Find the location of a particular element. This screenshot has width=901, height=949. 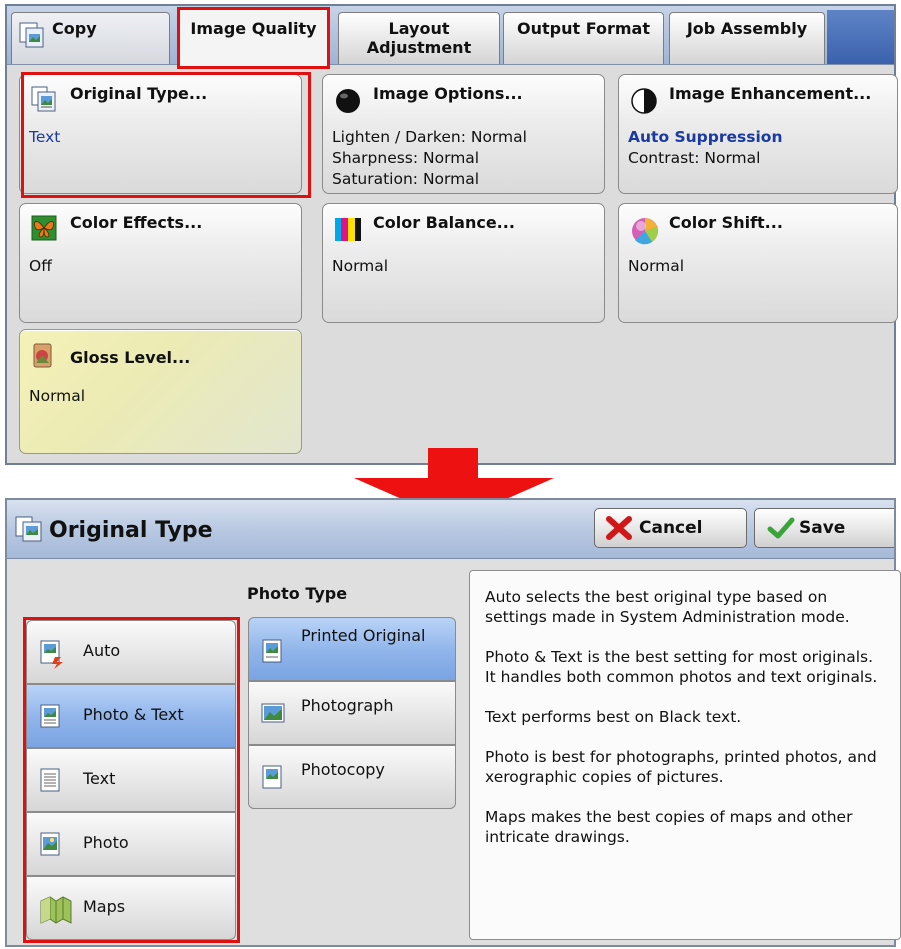

color-shift-button: Color Shift... Normal is located at coordinates (758, 263).